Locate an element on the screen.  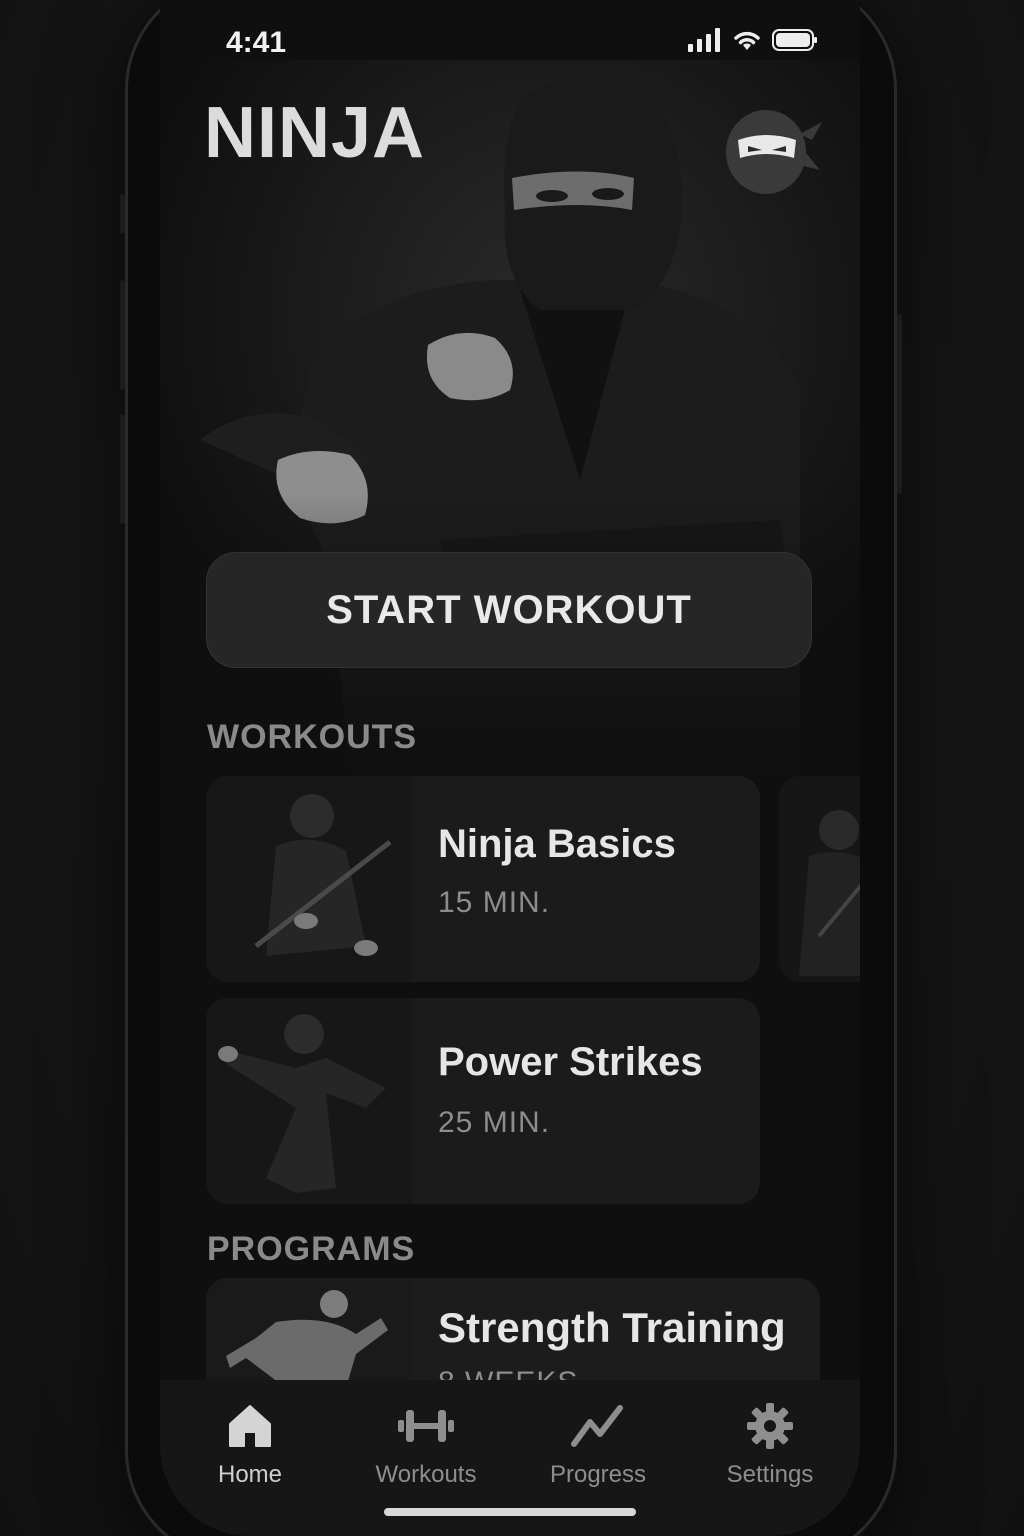
tab-workouts: Workouts is located at coordinates (426, 1445).